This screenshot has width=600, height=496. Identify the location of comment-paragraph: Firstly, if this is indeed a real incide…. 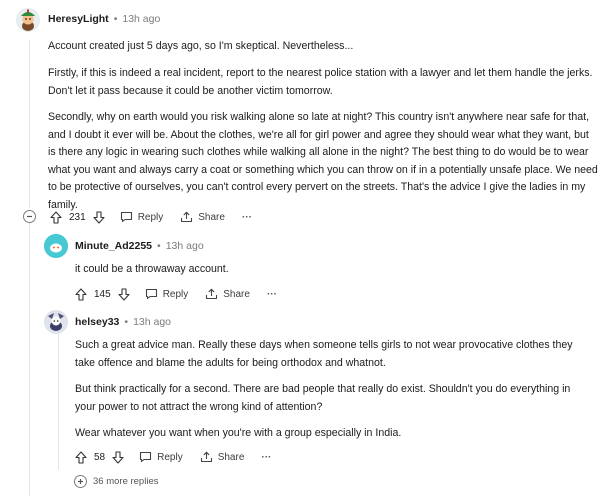
(320, 82).